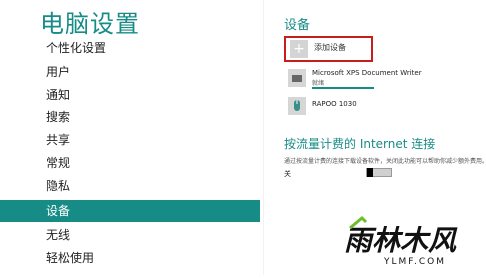 This screenshot has width=486, height=278. What do you see at coordinates (297, 106) in the screenshot?
I see `mouse-icon` at bounding box center [297, 106].